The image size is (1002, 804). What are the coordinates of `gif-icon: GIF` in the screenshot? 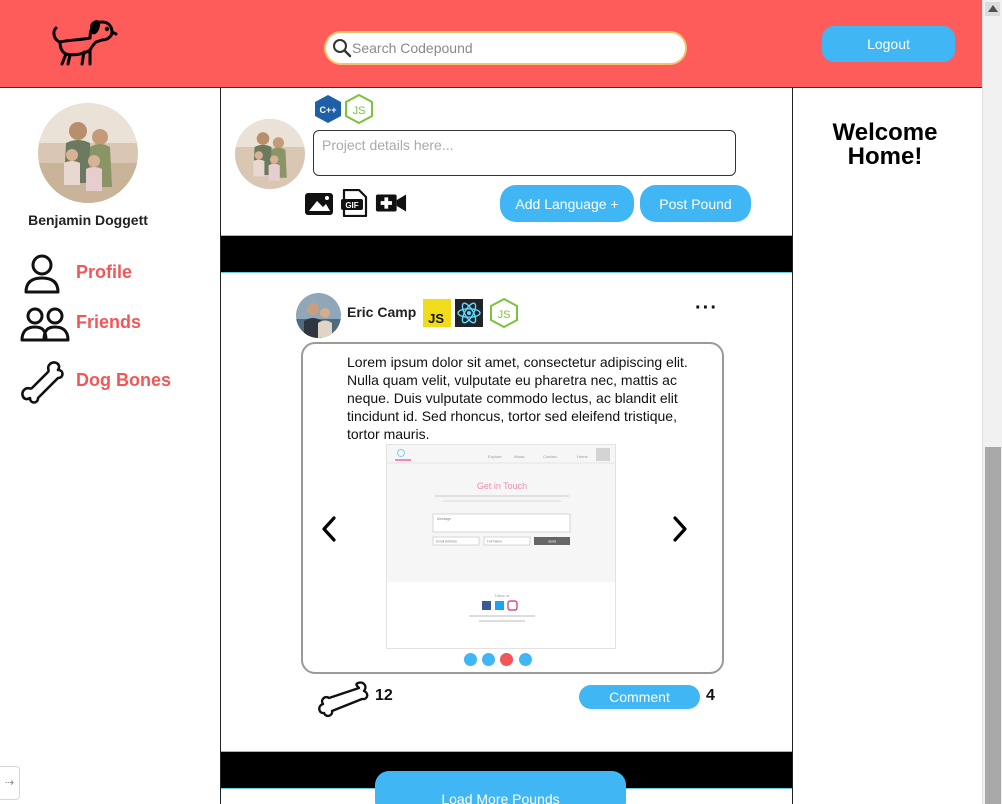 It's located at (355, 203).